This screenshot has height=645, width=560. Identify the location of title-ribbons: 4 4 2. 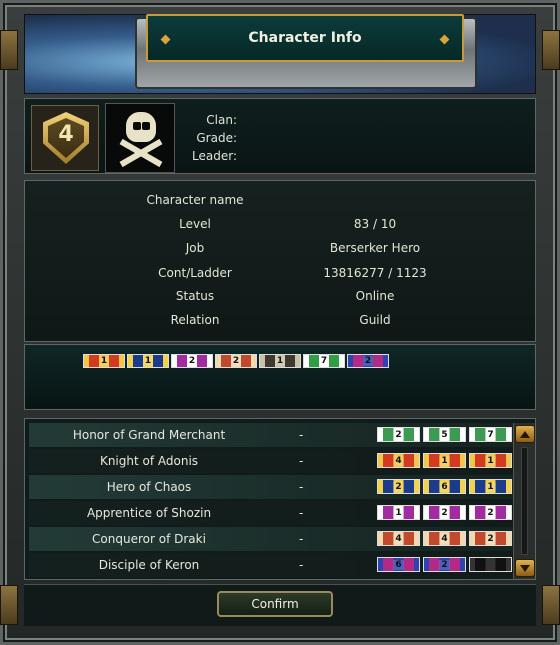
(444, 538).